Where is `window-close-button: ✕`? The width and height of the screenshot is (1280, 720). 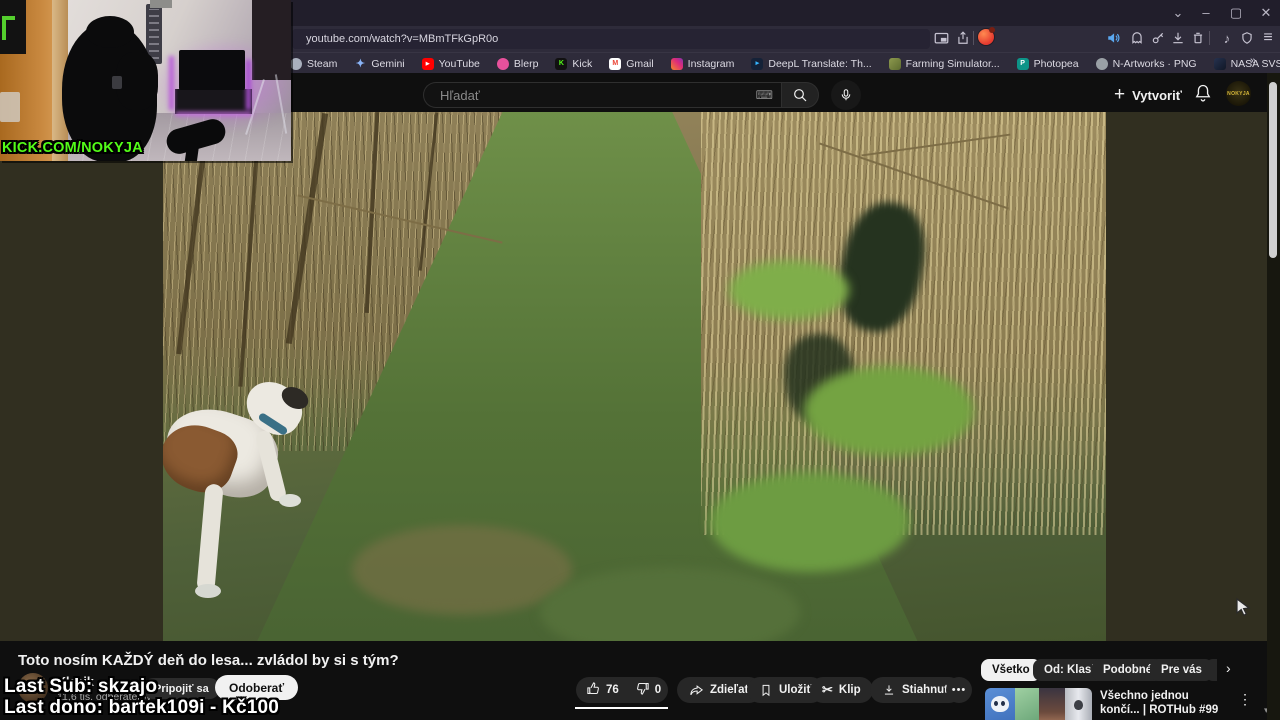 window-close-button: ✕ is located at coordinates (1266, 13).